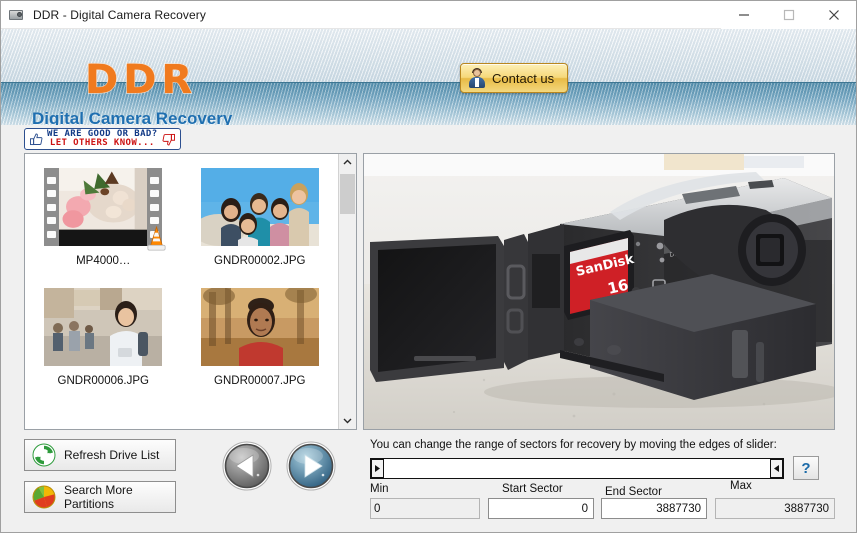 The width and height of the screenshot is (857, 533). Describe the element at coordinates (532, 489) in the screenshot. I see `start-sector-label: Start Sector` at that location.